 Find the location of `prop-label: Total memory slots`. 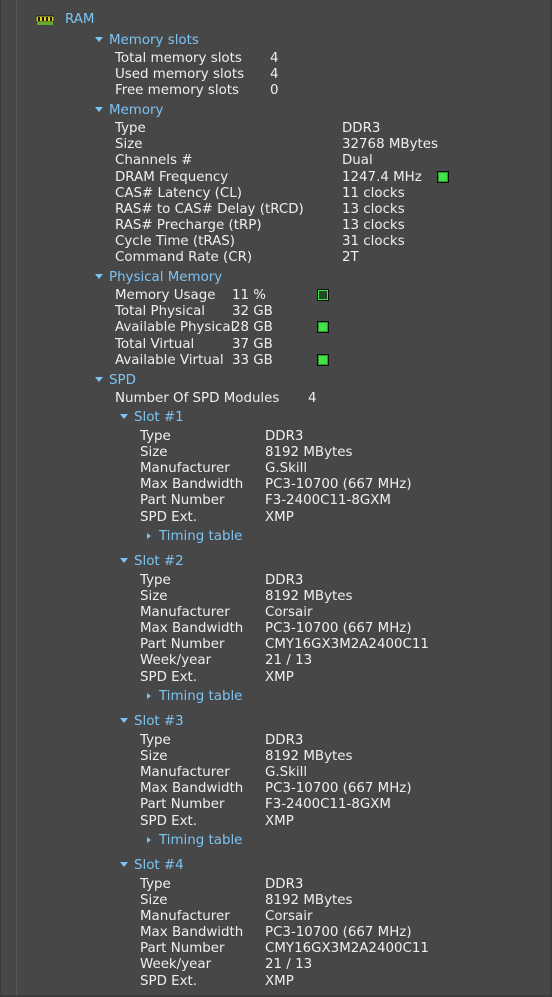

prop-label: Total memory slots is located at coordinates (178, 58).